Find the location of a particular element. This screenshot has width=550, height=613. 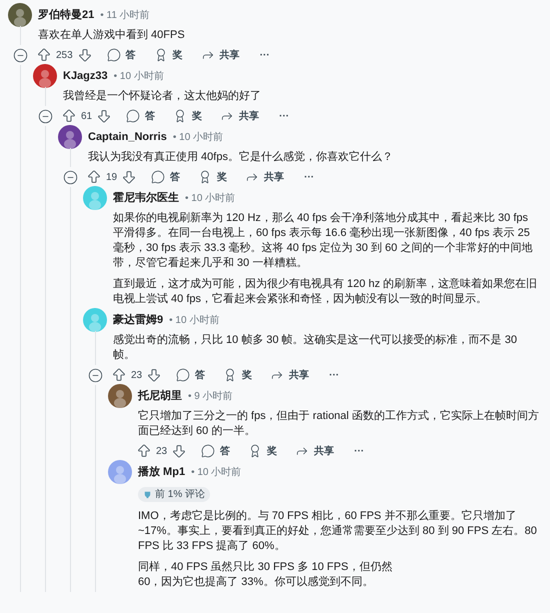

comment-text: 如果你的电视刷新率为 120 Hz，那么 40 fps 会干净利落地分成其中，看起来比 30 fps 平滑得多。在同一台电视上，60 fps 表示每 16.6 毫秒出现一张新图像，40 fps 表示 25 毫秒，30 fps 表示 33.3 毫秒。这将 40 fps 定位为 30 到 60 之间的一个非常好的中间地带，尽管它看起来几乎和 30 一样糟糕。 is located at coordinates (323, 241).